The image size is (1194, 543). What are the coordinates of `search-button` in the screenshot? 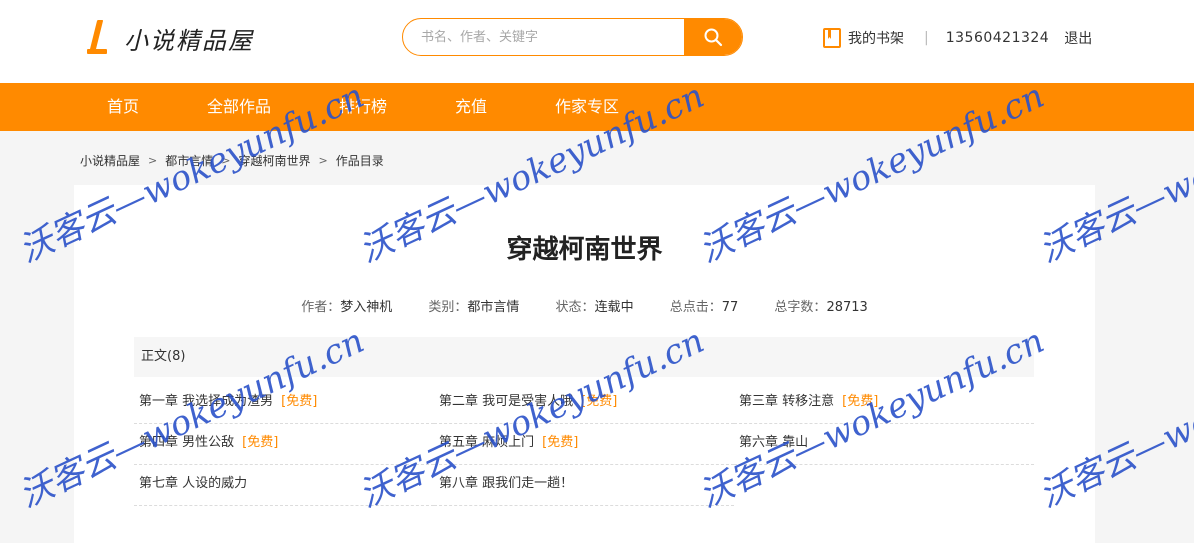 It's located at (713, 37).